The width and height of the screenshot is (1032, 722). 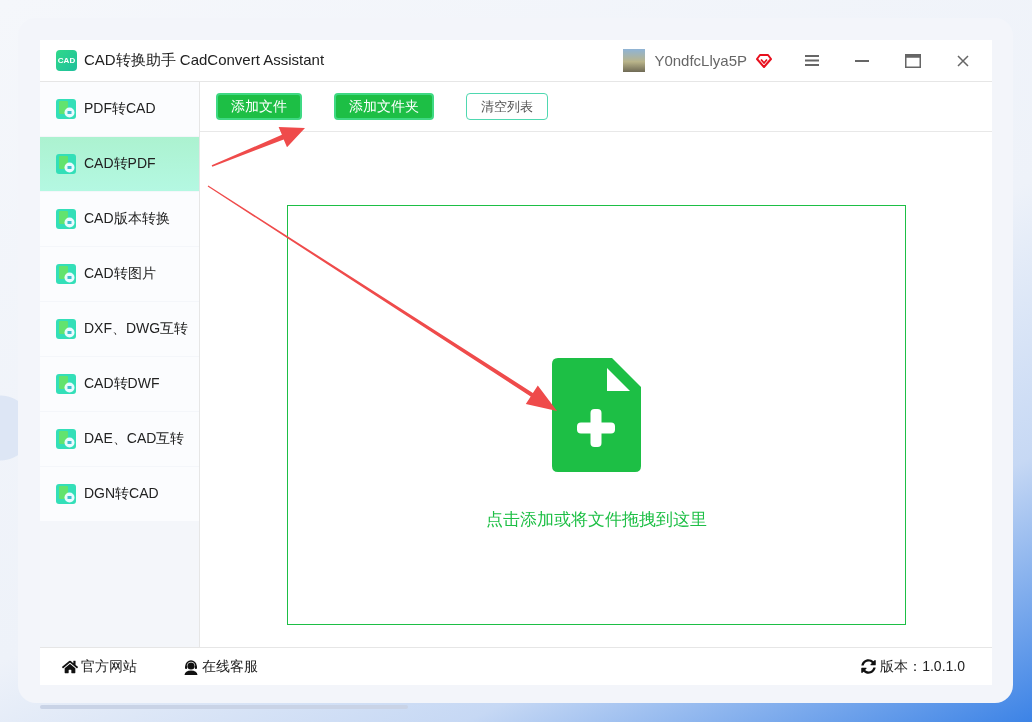 What do you see at coordinates (119, 164) in the screenshot?
I see `sidebar-item: CAD转PDF` at bounding box center [119, 164].